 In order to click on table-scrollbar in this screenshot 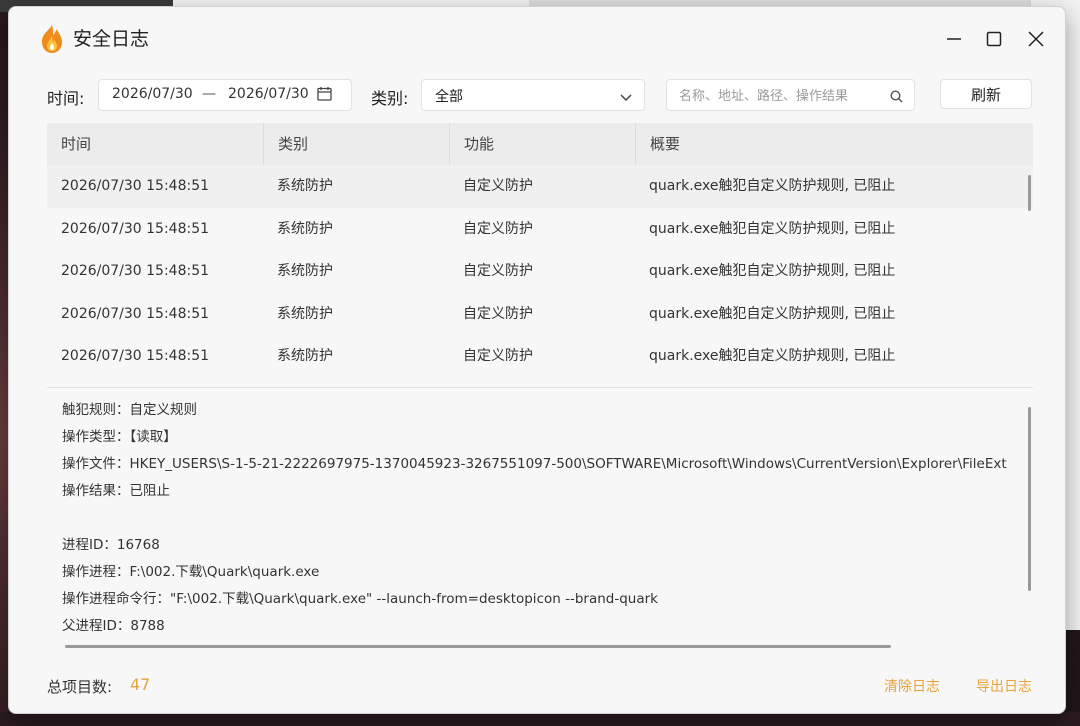, I will do `click(1029, 193)`.